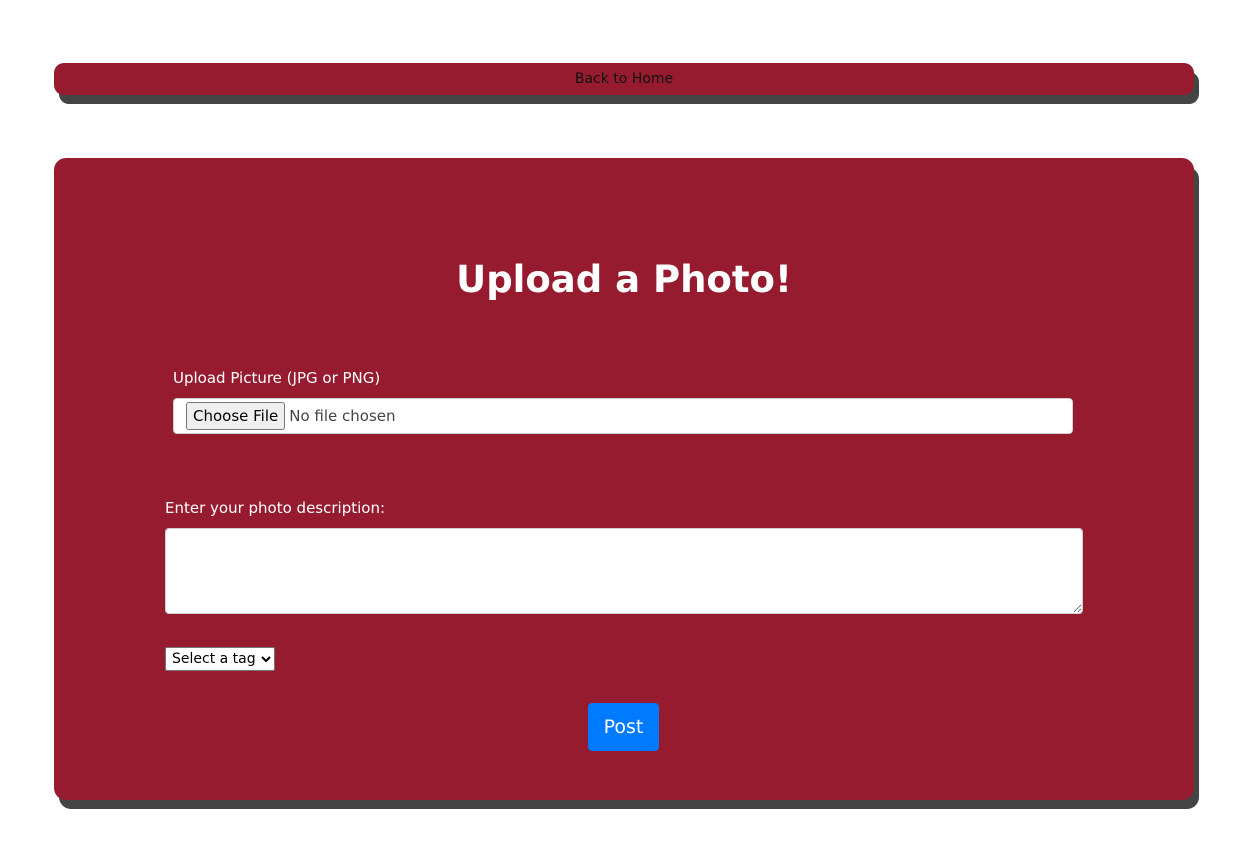 The image size is (1248, 844). What do you see at coordinates (275, 508) in the screenshot?
I see `description-label: Enter your photo description:` at bounding box center [275, 508].